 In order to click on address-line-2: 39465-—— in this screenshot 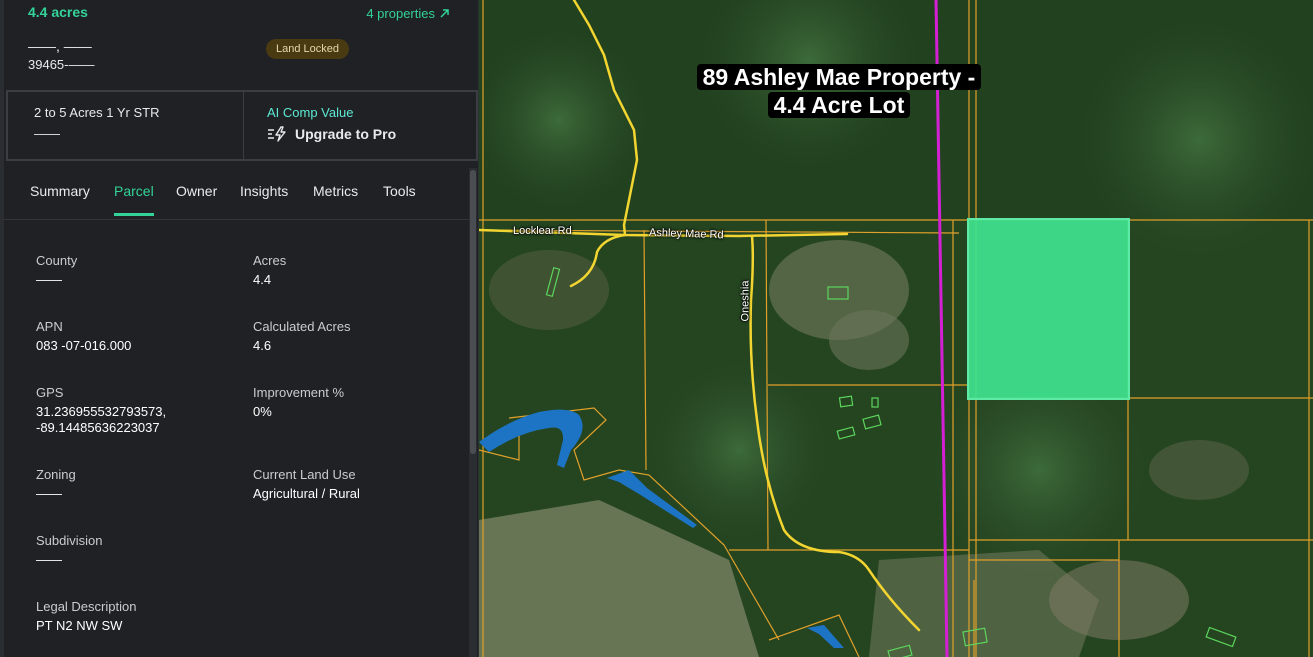, I will do `click(61, 64)`.